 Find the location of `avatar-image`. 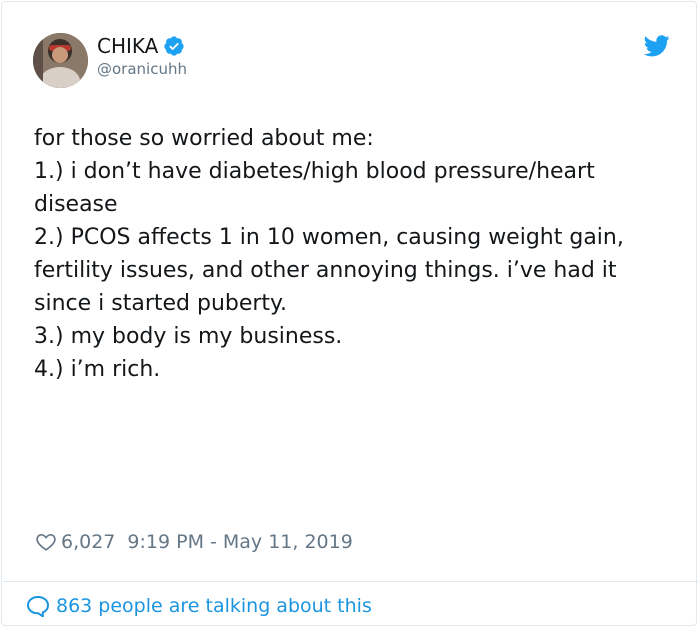

avatar-image is located at coordinates (60, 60).